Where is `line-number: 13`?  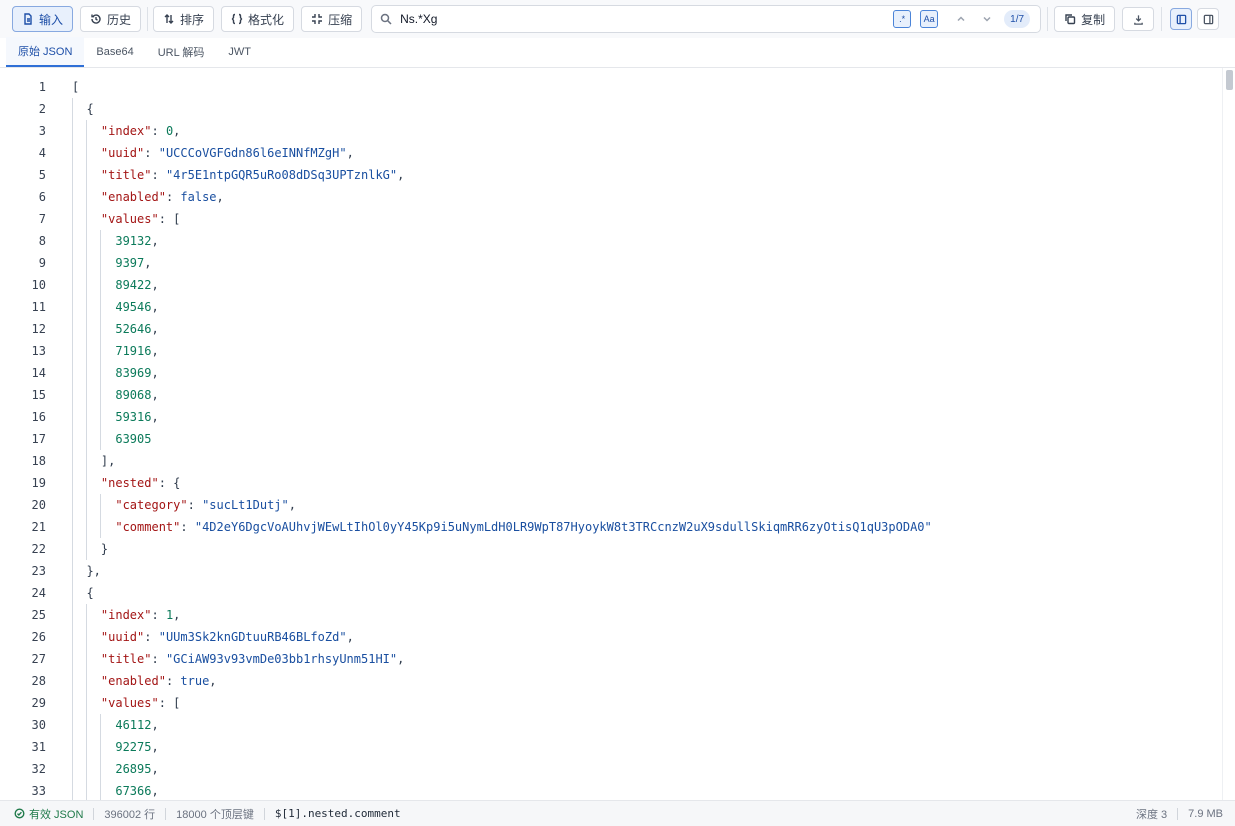 line-number: 13 is located at coordinates (38, 351).